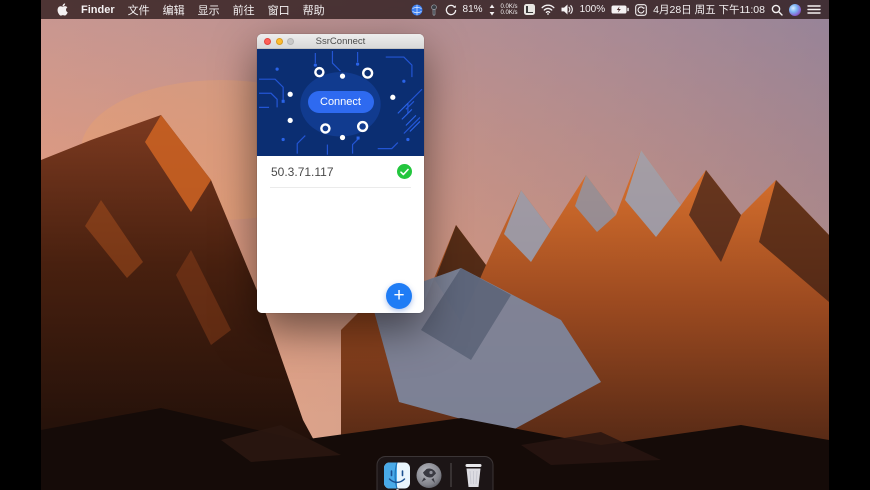  I want to click on connected-check-icon, so click(404, 171).